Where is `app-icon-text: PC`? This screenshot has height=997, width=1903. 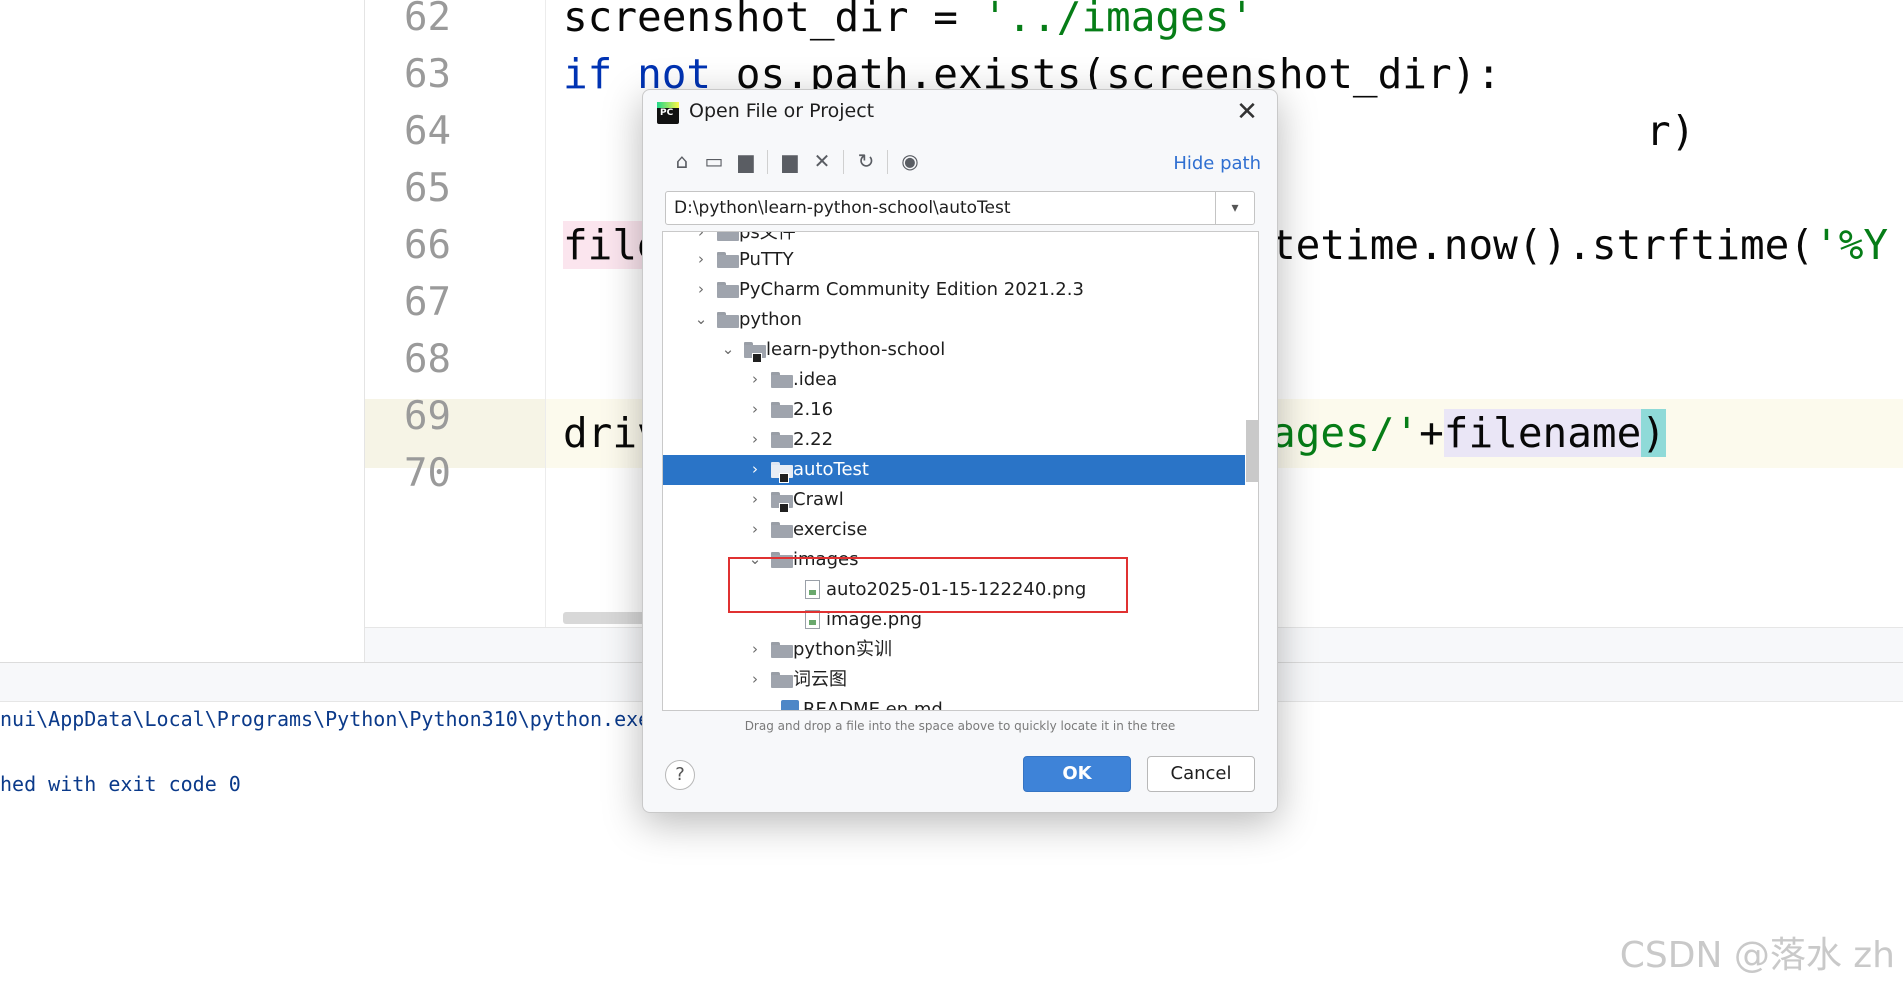
app-icon-text: PC is located at coordinates (667, 113).